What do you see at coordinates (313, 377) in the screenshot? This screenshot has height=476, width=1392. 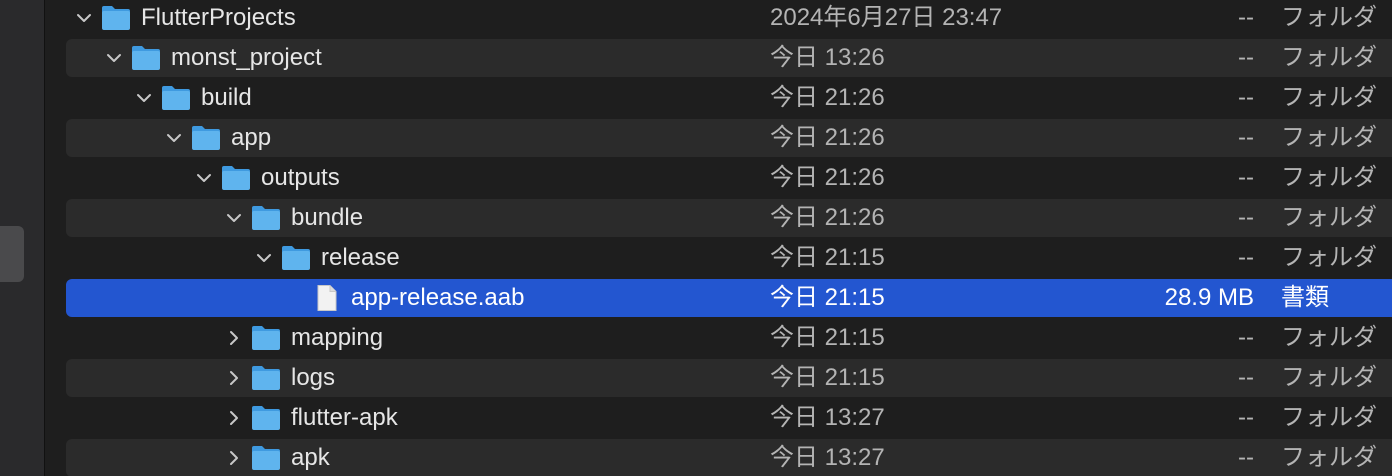 I see `item-name: logs` at bounding box center [313, 377].